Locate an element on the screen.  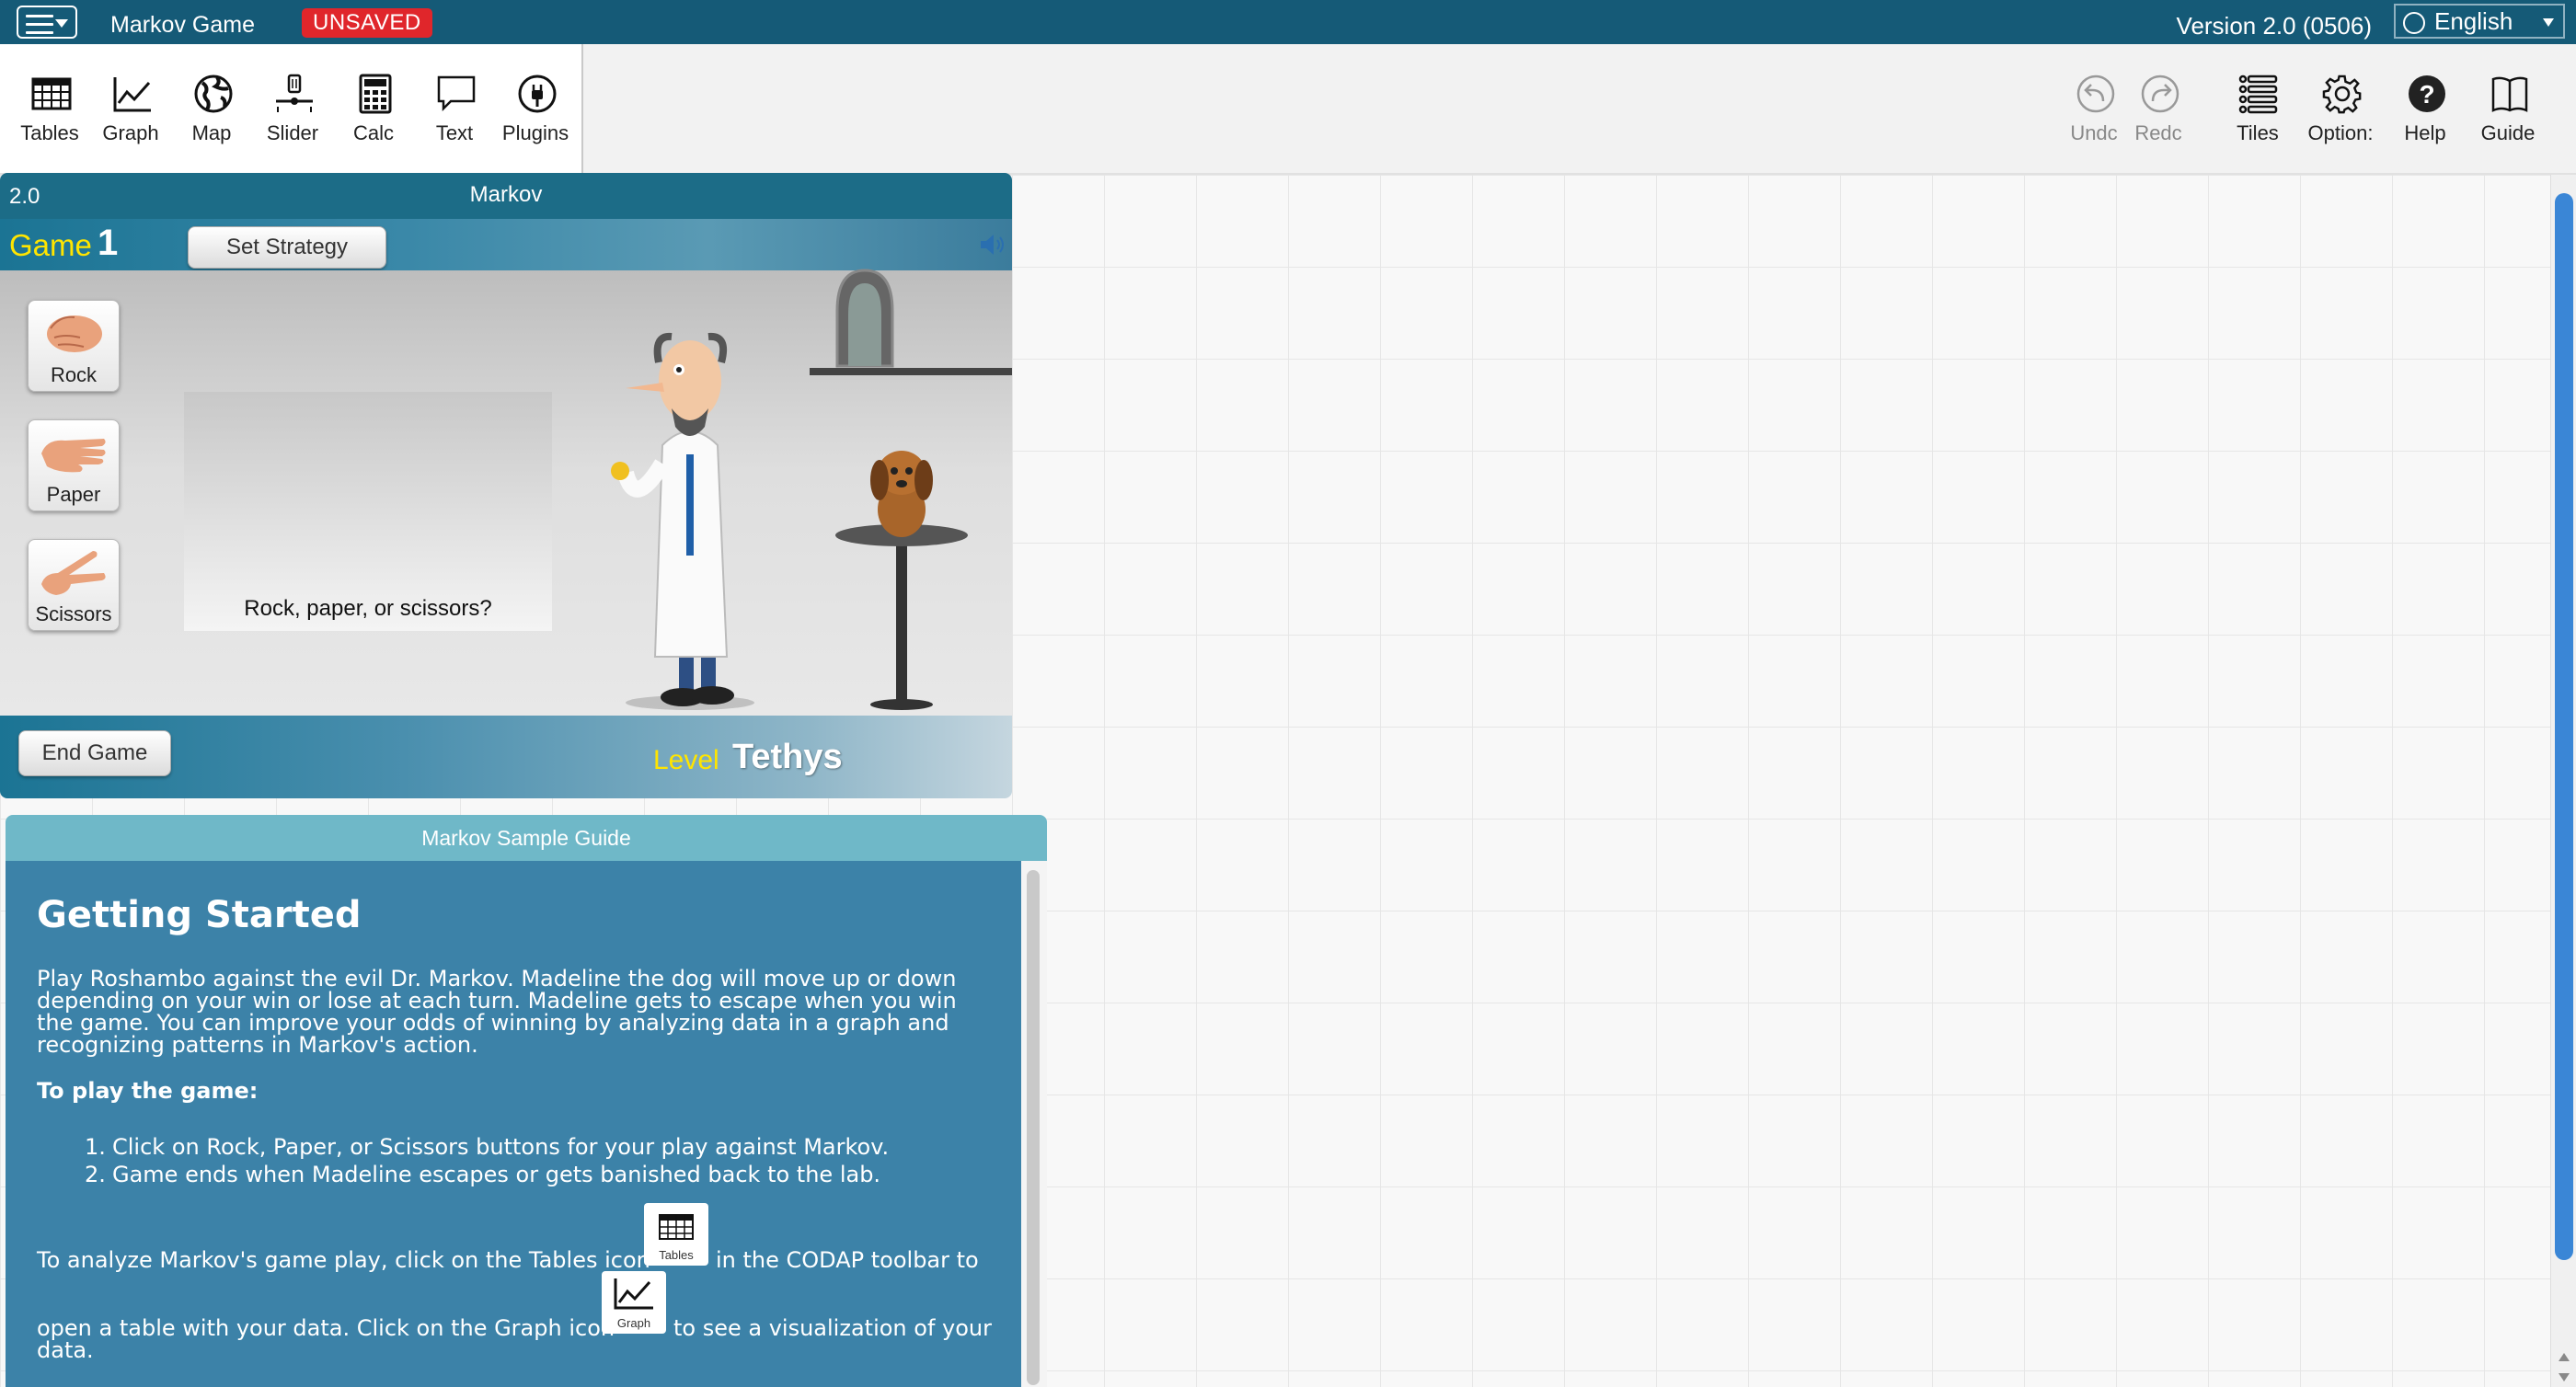
guide-label: Guide is located at coordinates (2508, 132).